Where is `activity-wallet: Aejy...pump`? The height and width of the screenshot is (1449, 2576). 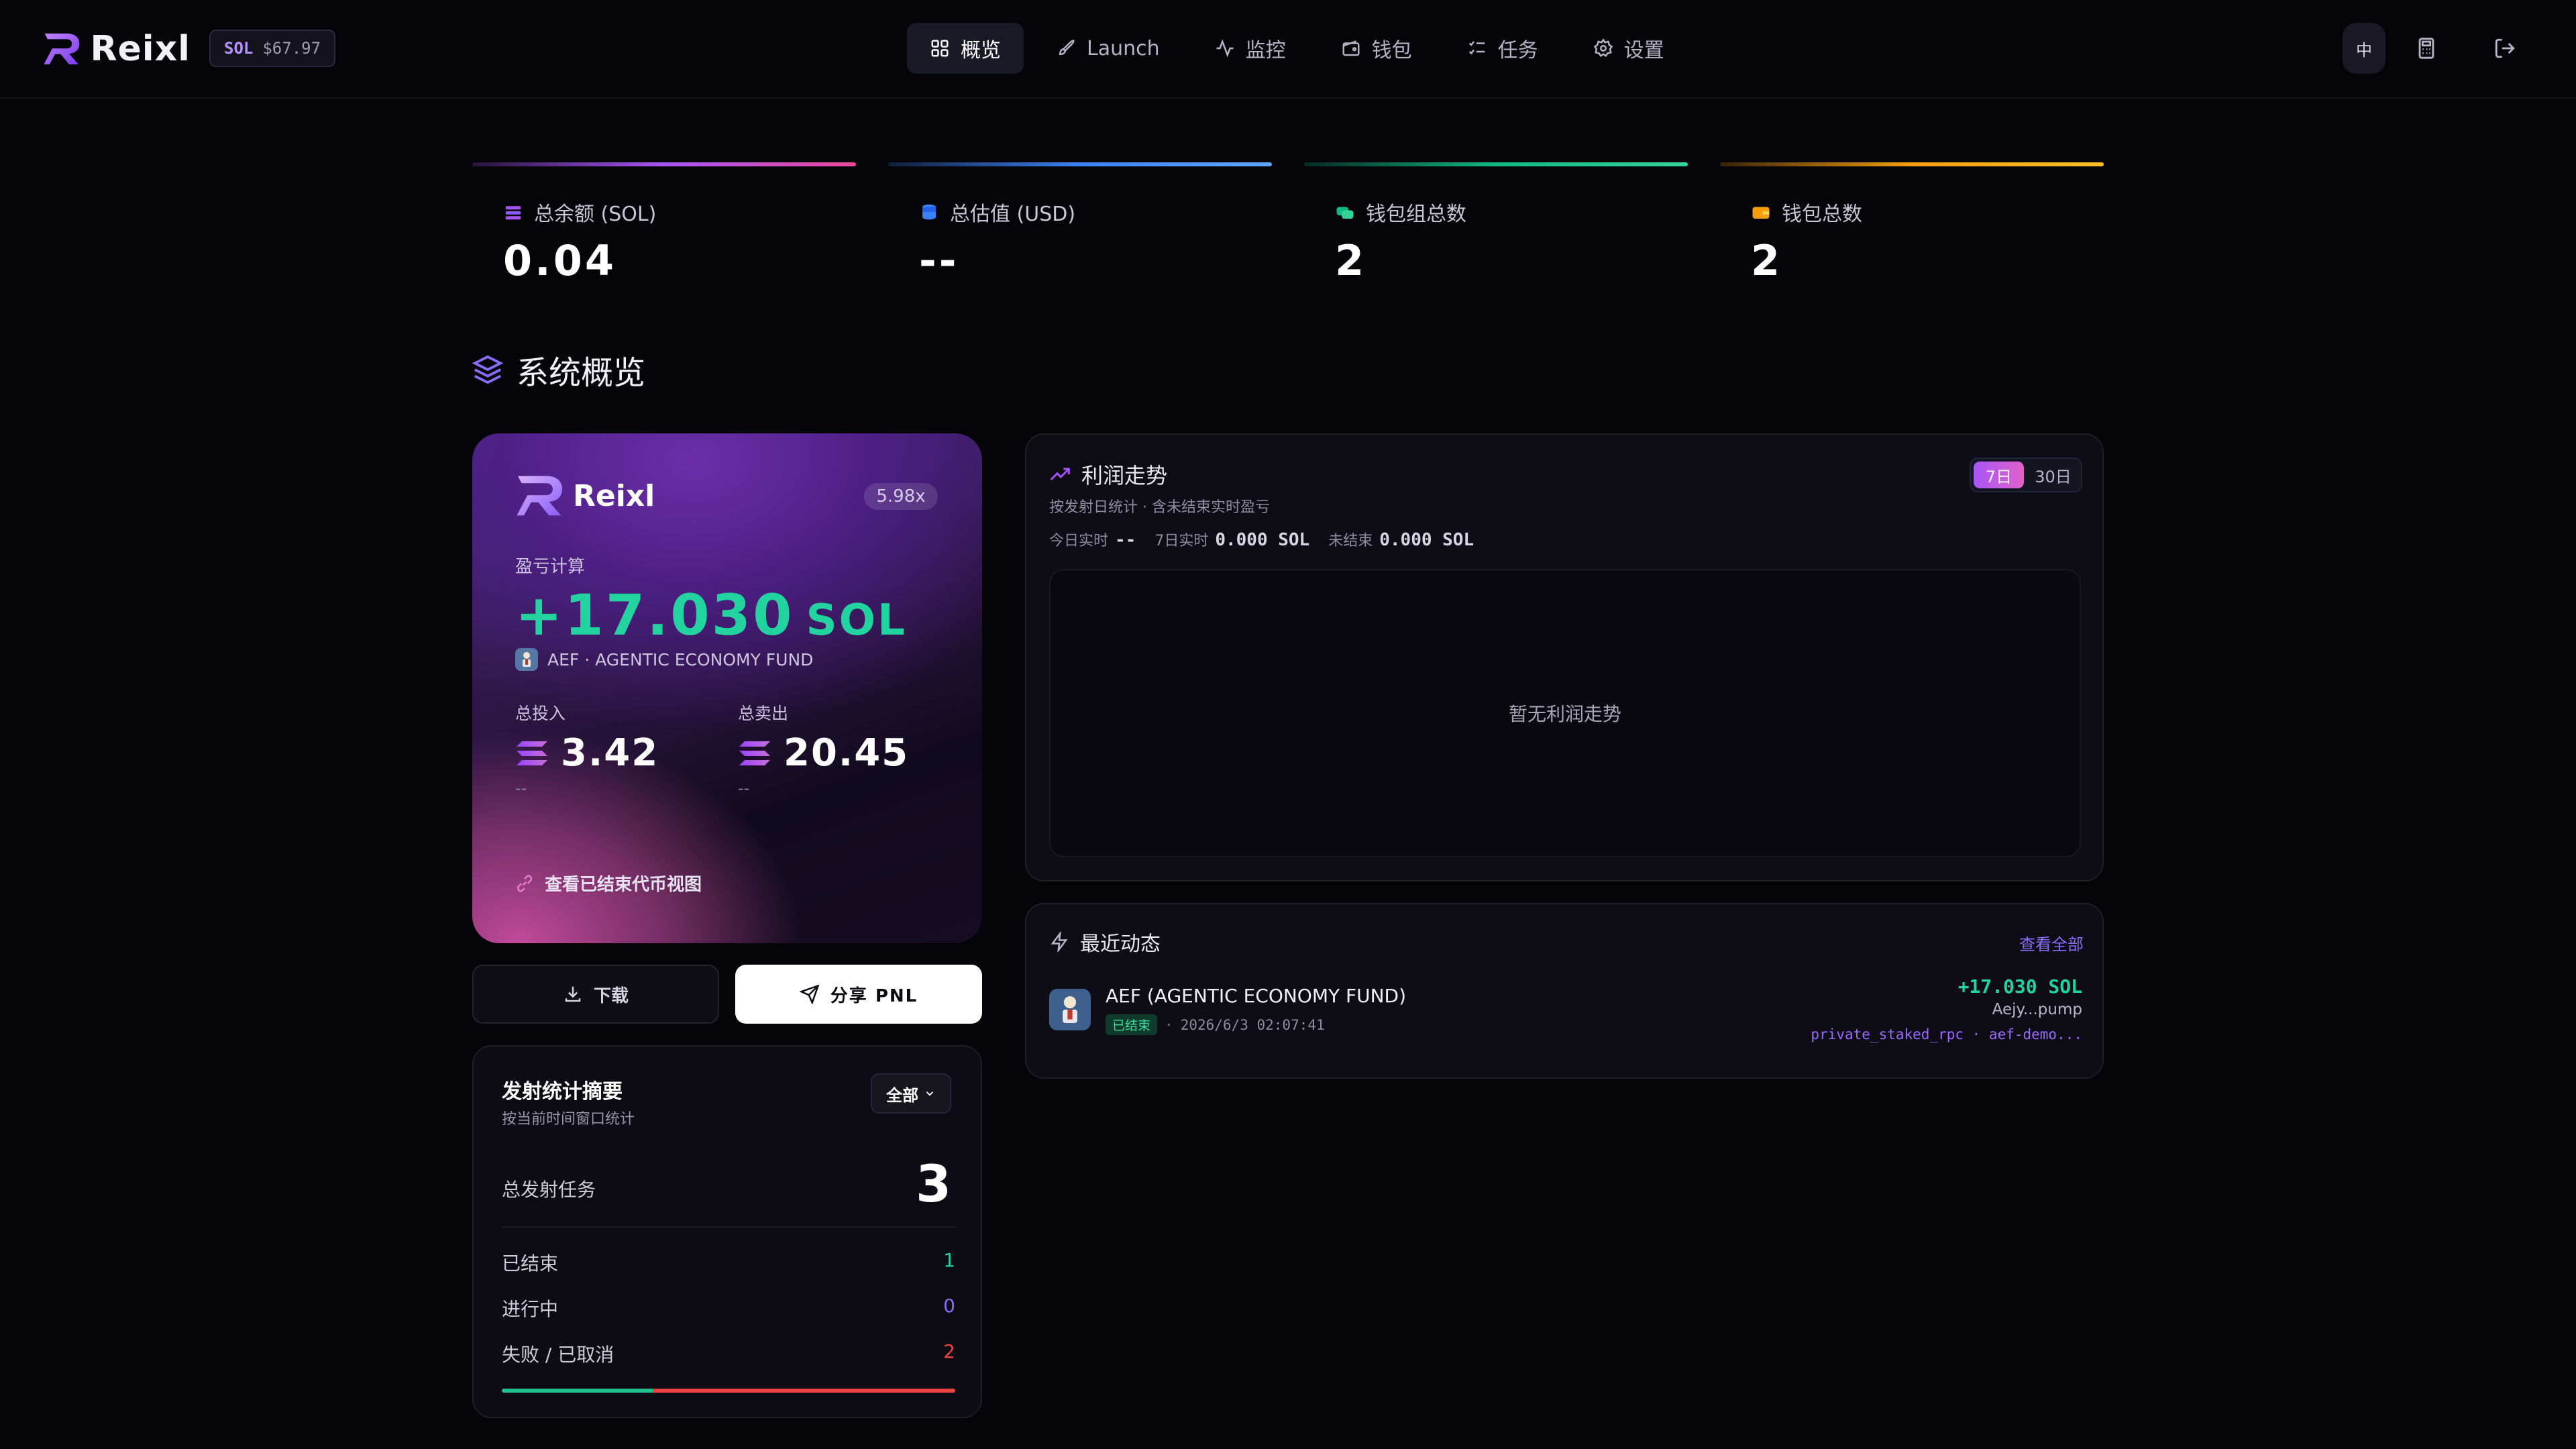
activity-wallet: Aejy...pump is located at coordinates (2037, 1009).